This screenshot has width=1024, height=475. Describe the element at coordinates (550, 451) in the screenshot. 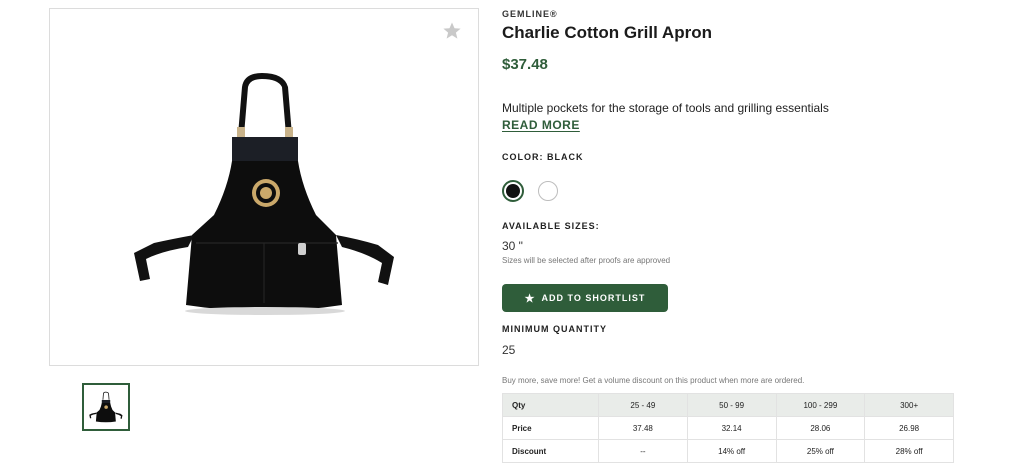

I see `table-row-label: Discount` at that location.